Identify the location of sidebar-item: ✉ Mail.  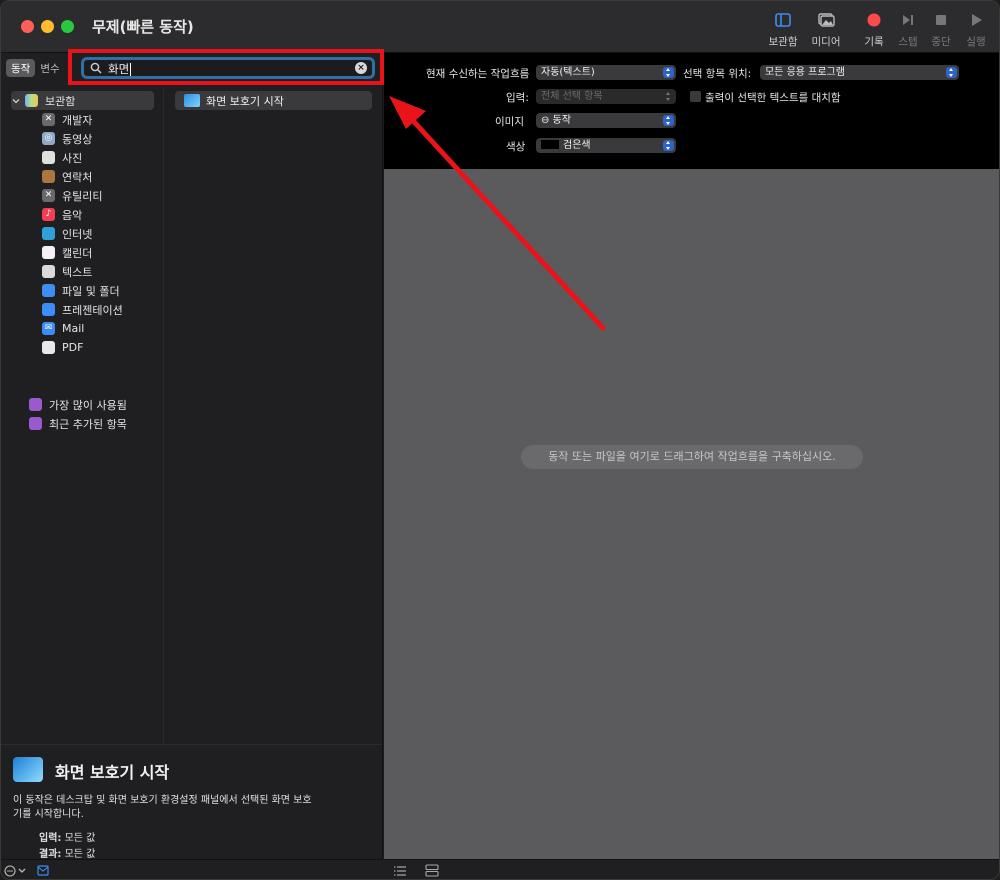
(63, 328).